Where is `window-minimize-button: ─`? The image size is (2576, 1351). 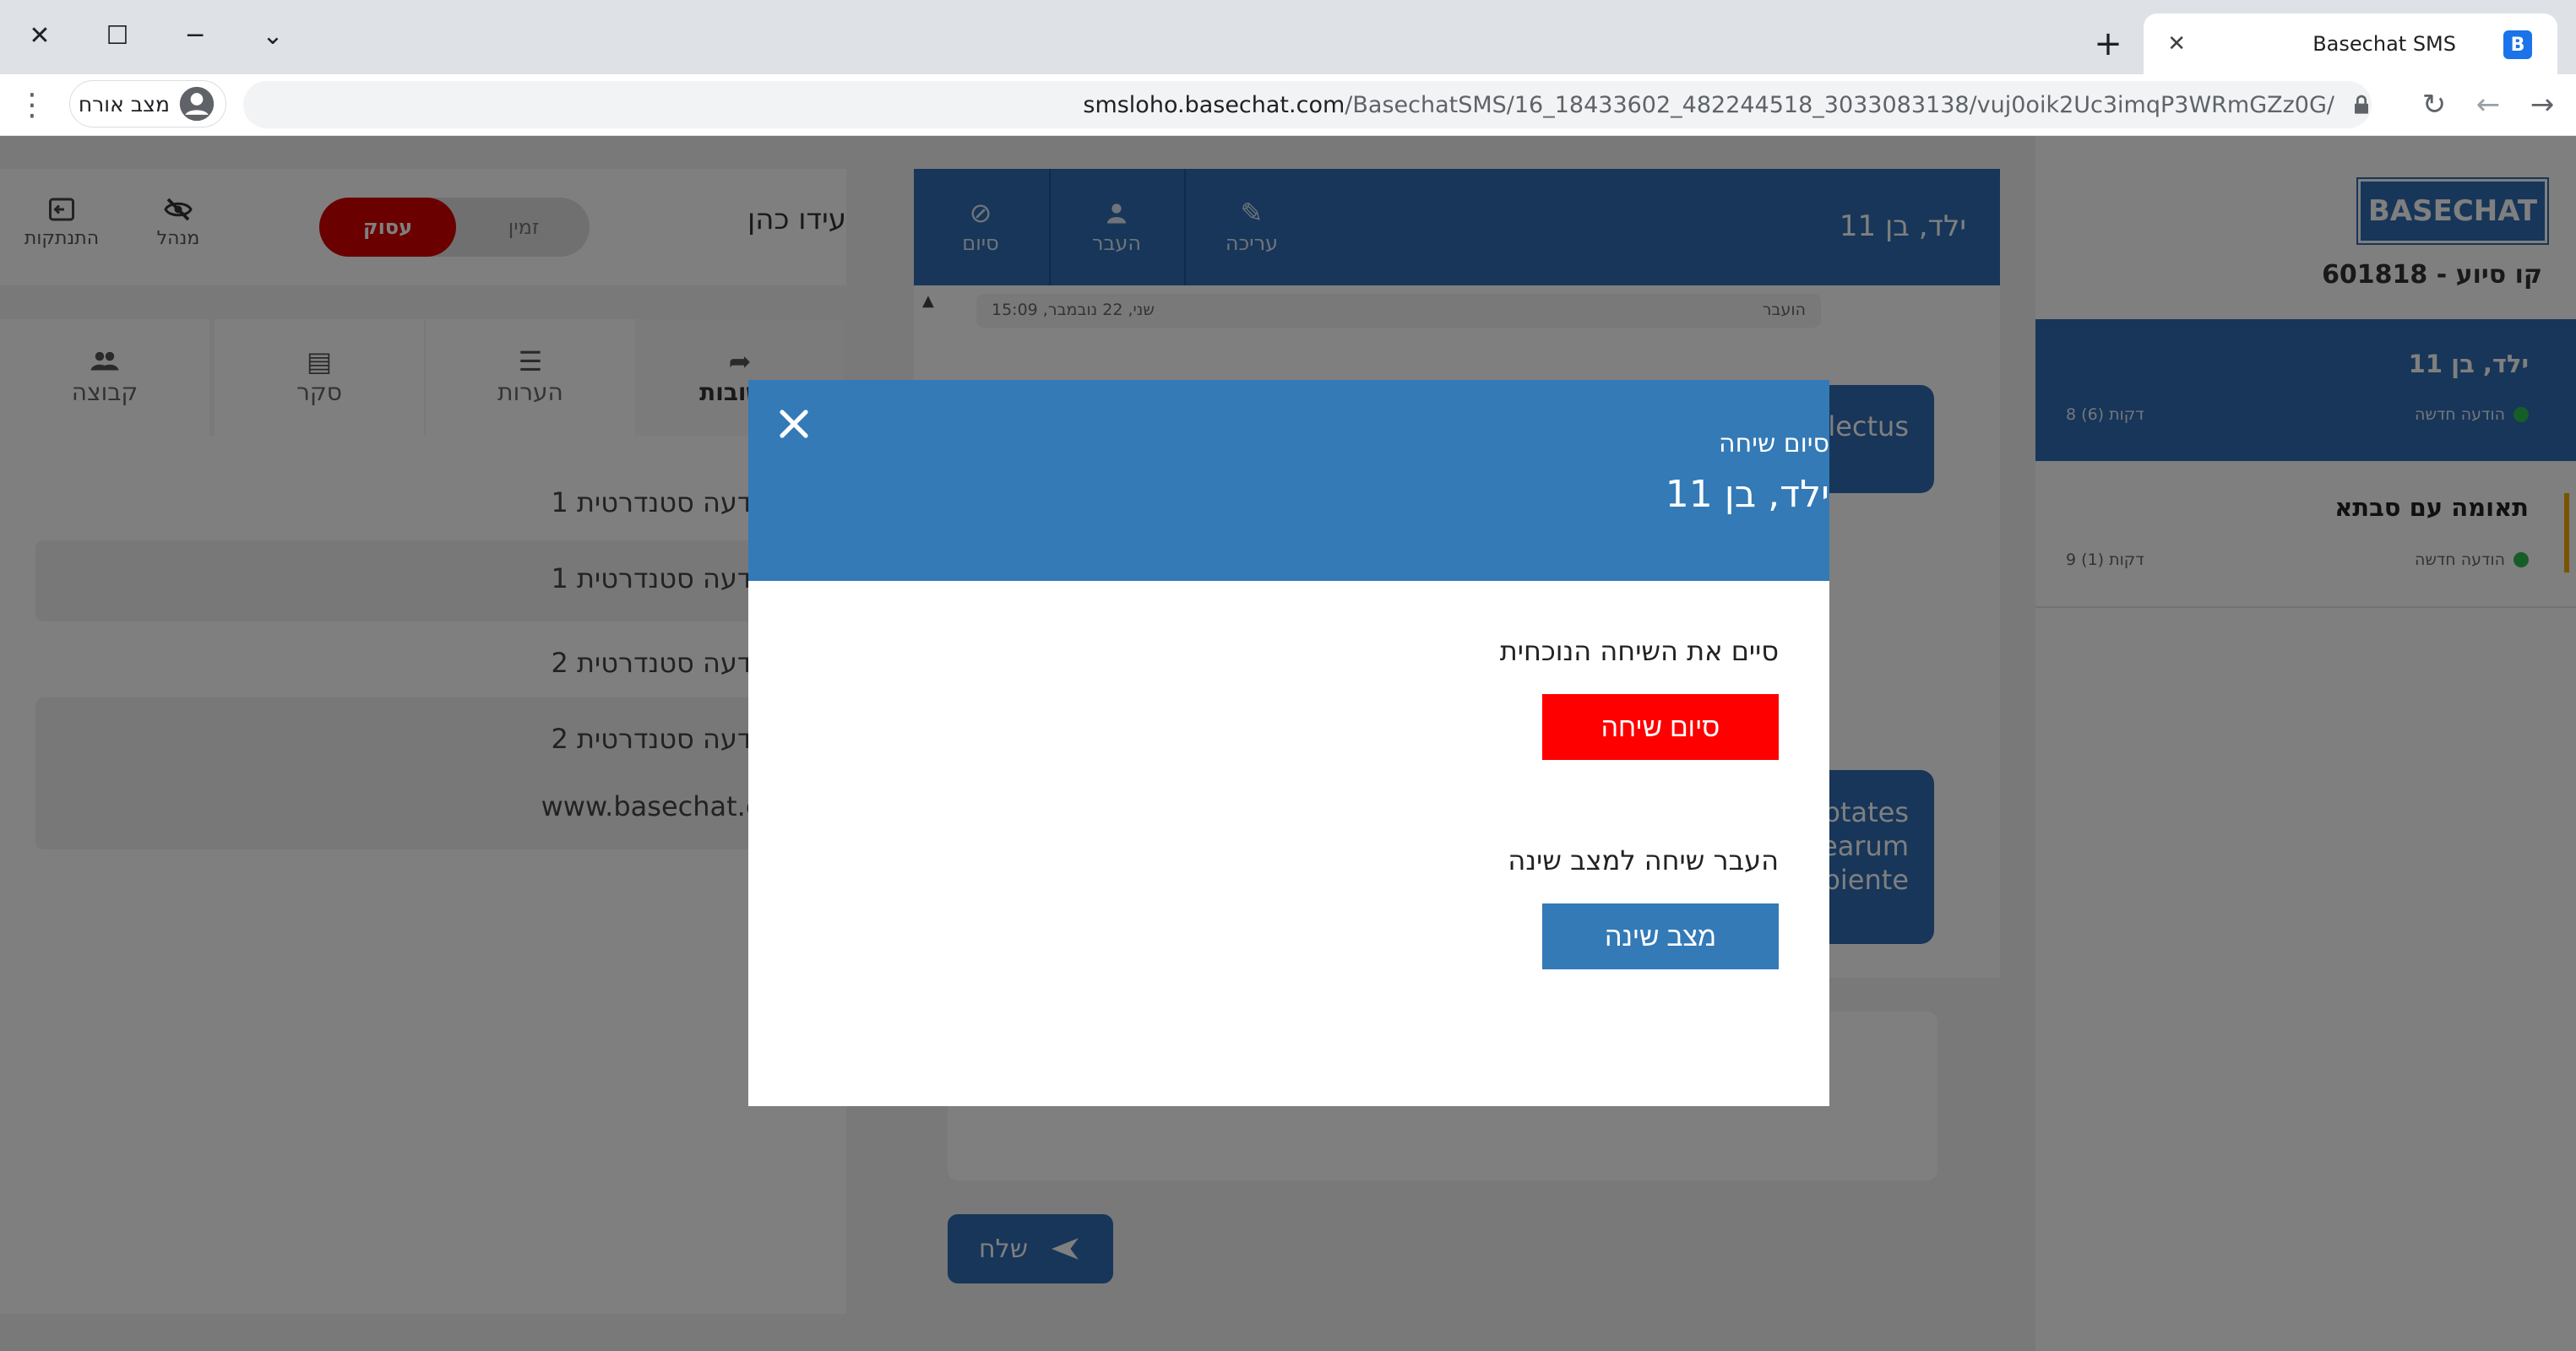 window-minimize-button: ─ is located at coordinates (195, 35).